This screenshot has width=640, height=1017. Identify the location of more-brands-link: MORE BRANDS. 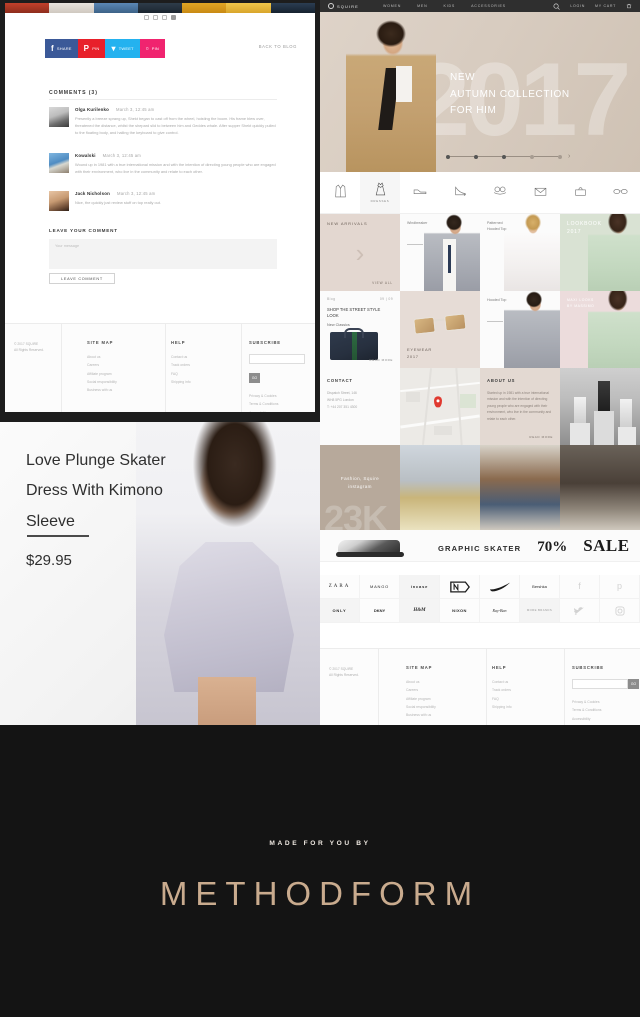
(540, 611).